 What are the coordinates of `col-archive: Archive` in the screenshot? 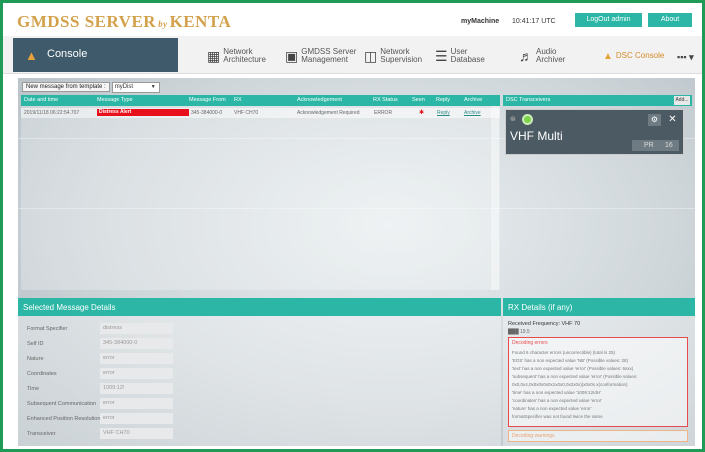 It's located at (473, 100).